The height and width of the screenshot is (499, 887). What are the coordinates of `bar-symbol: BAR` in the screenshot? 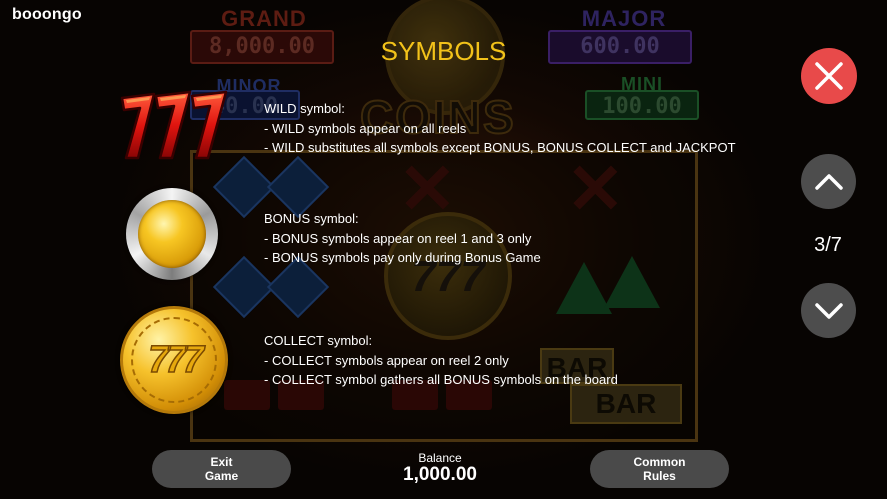 It's located at (626, 404).